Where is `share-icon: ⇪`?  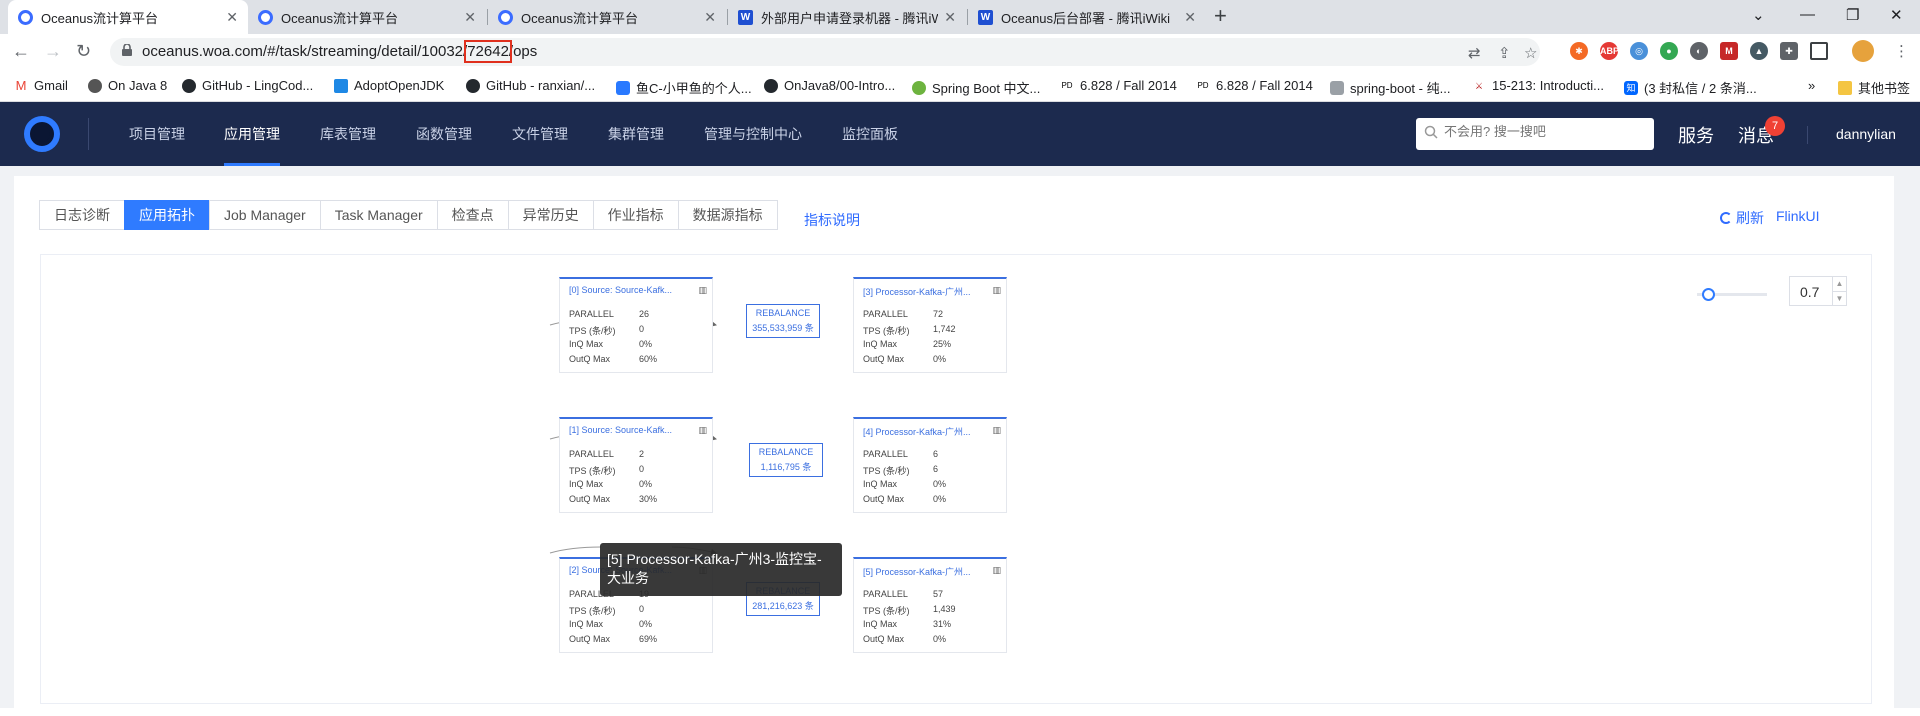 share-icon: ⇪ is located at coordinates (1504, 53).